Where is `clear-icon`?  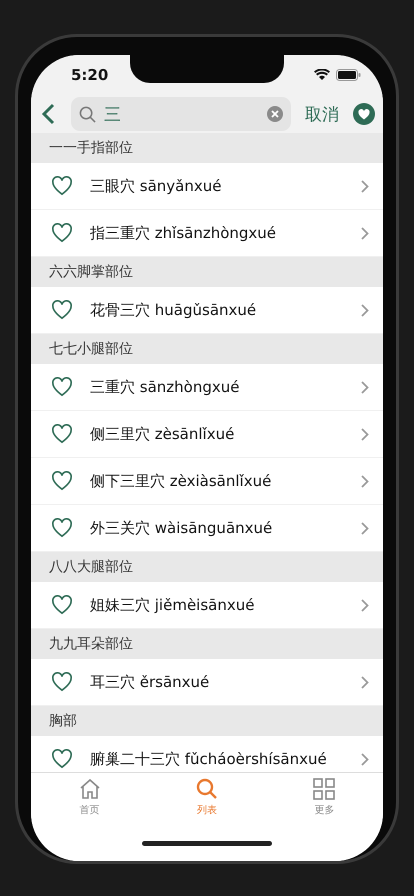 clear-icon is located at coordinates (275, 114).